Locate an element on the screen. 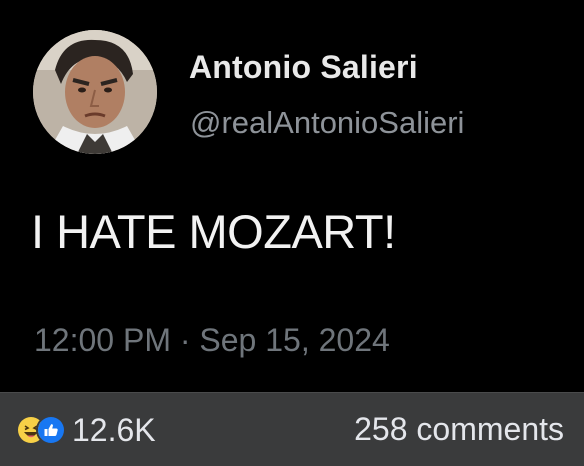 This screenshot has width=584, height=466. avatar-image is located at coordinates (95, 92).